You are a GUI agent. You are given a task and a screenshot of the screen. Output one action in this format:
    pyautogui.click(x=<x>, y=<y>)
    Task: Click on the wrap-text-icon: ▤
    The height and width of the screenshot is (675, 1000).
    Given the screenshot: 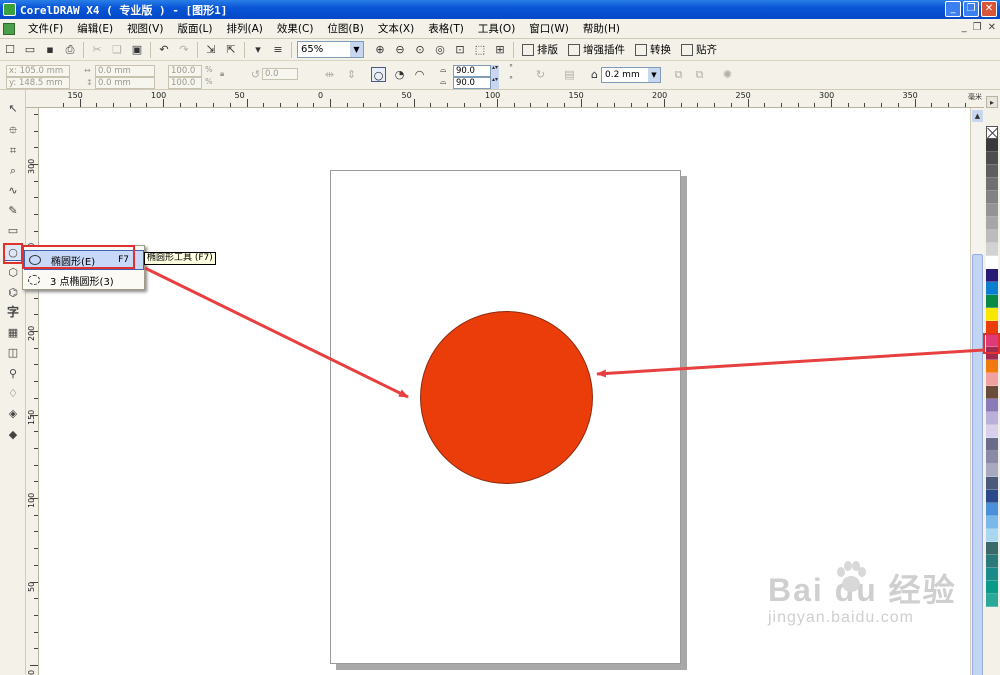 What is the action you would take?
    pyautogui.click(x=569, y=74)
    